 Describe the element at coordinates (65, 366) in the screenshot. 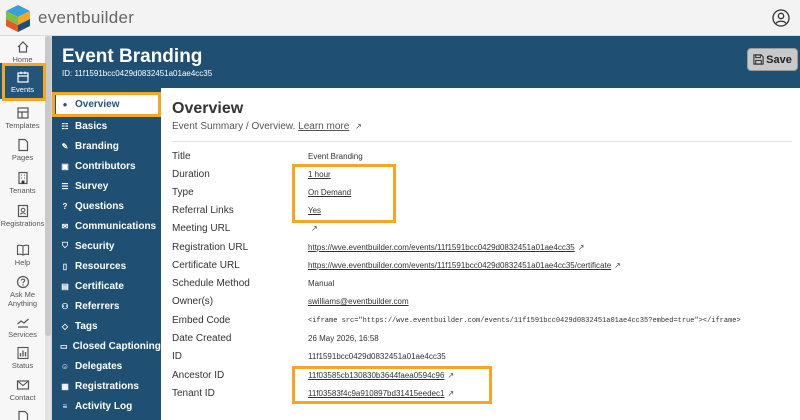

I see `user-plus-icon: ☺` at that location.